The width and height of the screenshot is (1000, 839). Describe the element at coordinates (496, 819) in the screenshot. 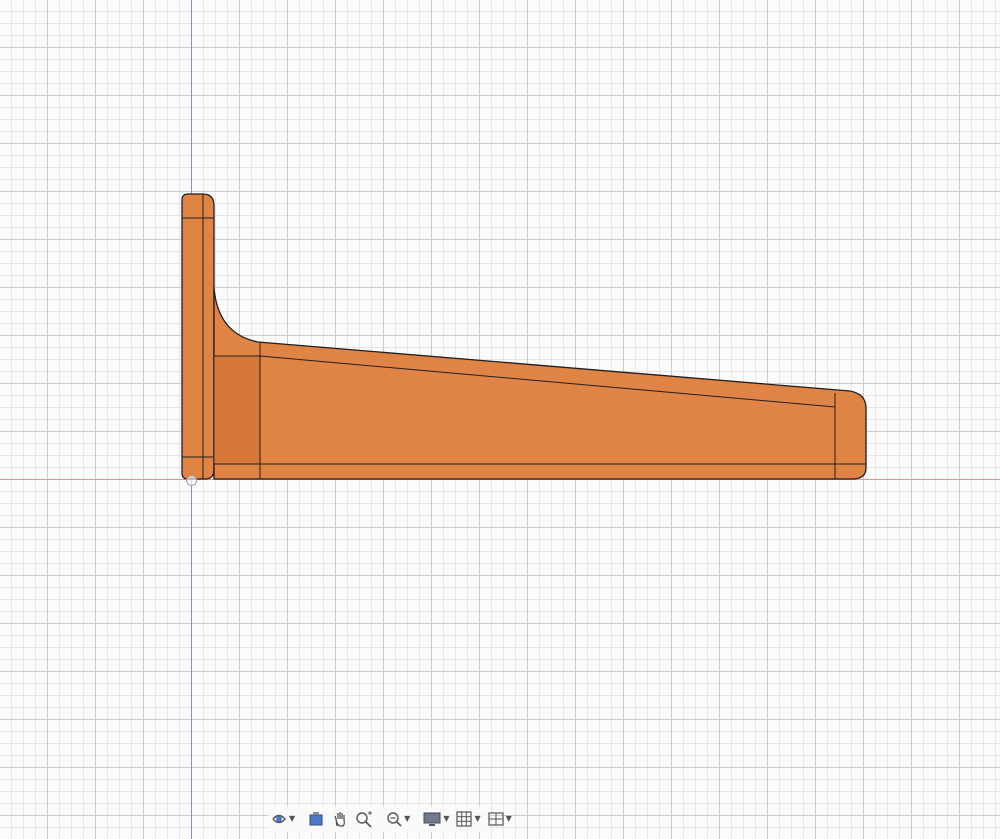

I see `viewports-icon` at that location.